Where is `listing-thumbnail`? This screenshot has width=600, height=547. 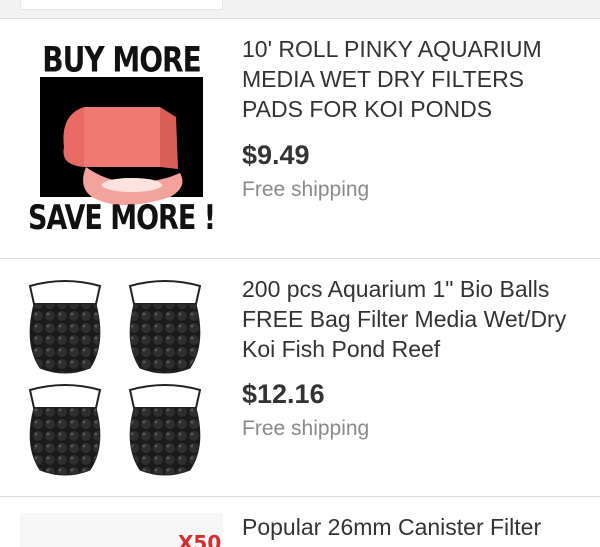
listing-thumbnail is located at coordinates (121, 377).